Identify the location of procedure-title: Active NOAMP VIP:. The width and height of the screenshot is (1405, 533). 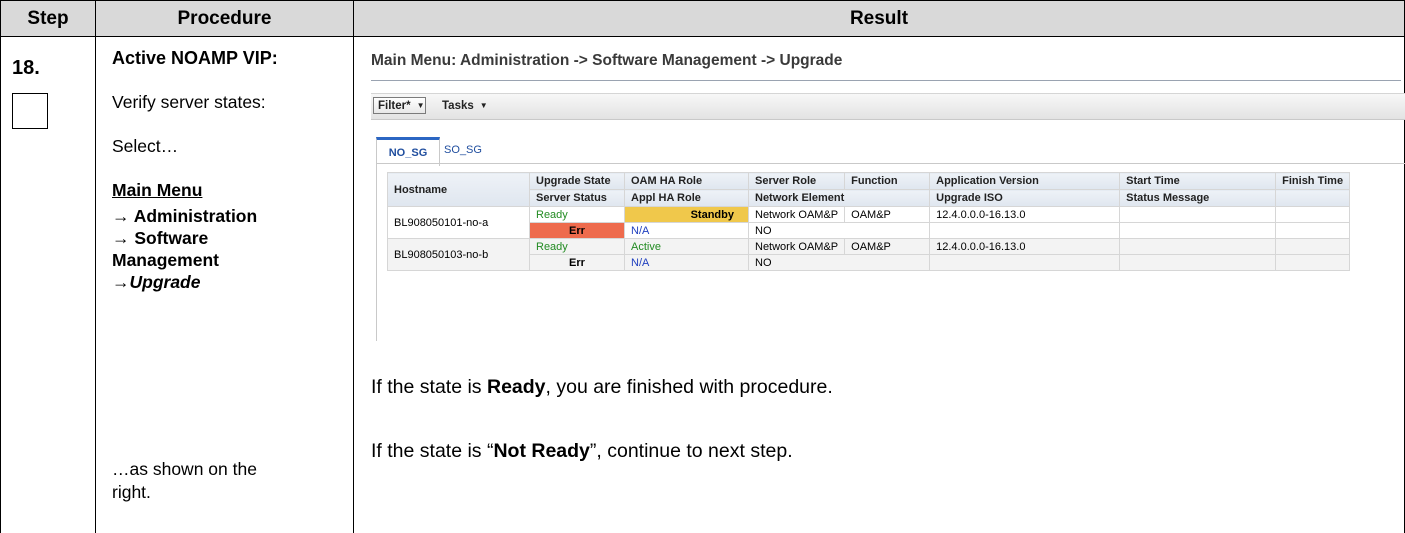
(195, 58).